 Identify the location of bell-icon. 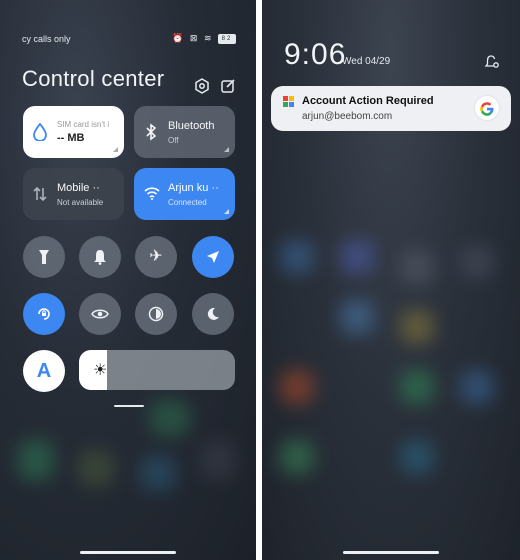
(100, 256).